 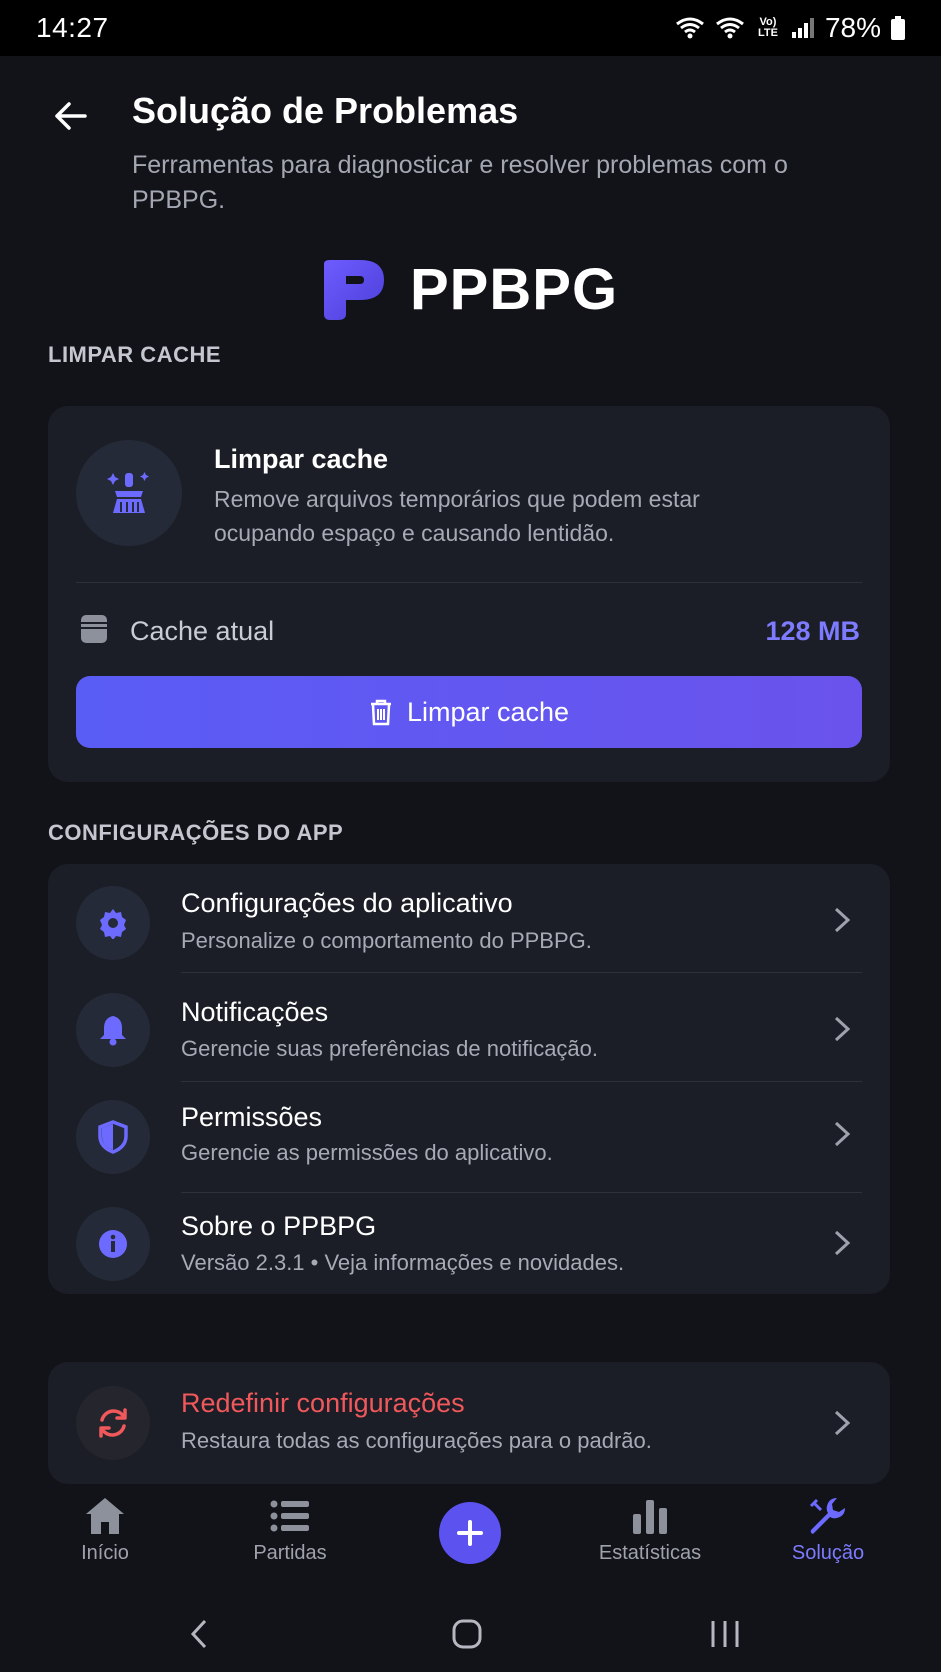 I want to click on trash-icon, so click(x=380, y=712).